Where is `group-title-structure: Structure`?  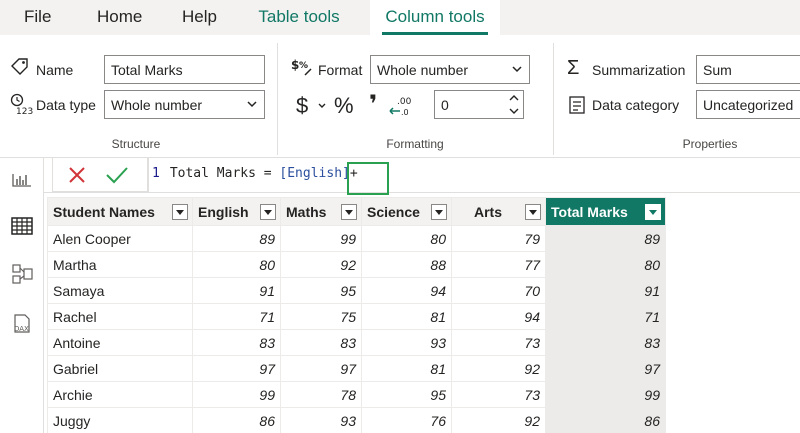 group-title-structure: Structure is located at coordinates (136, 144).